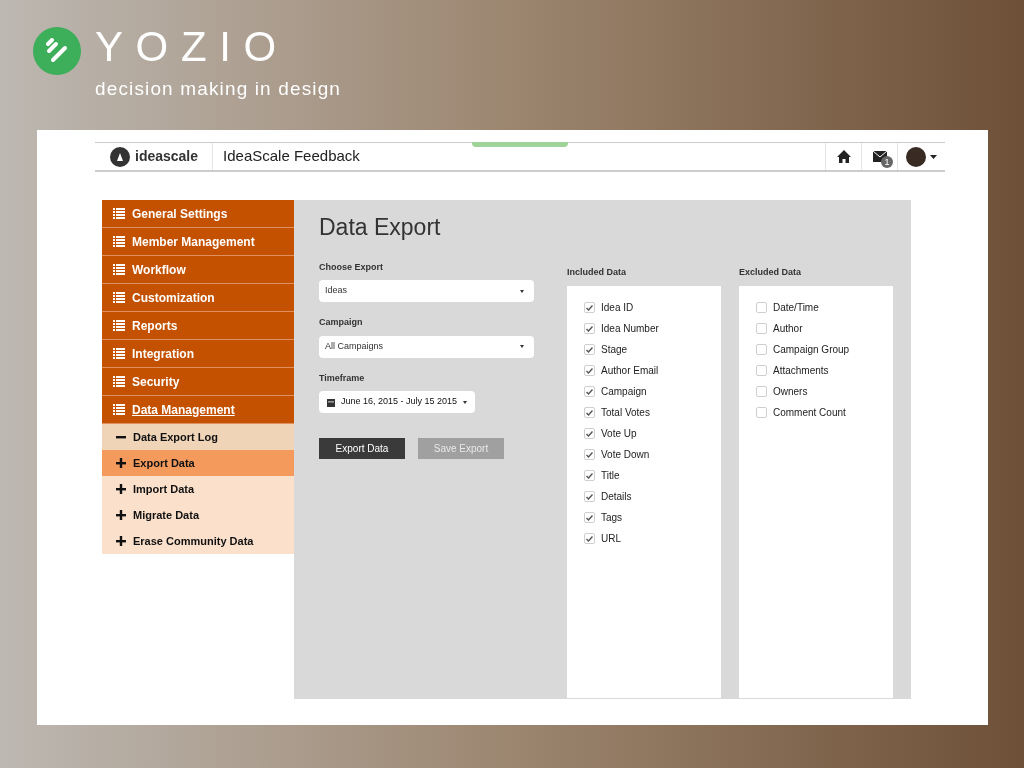 The height and width of the screenshot is (768, 1024). I want to click on checkbox-label: Vote Up, so click(619, 434).